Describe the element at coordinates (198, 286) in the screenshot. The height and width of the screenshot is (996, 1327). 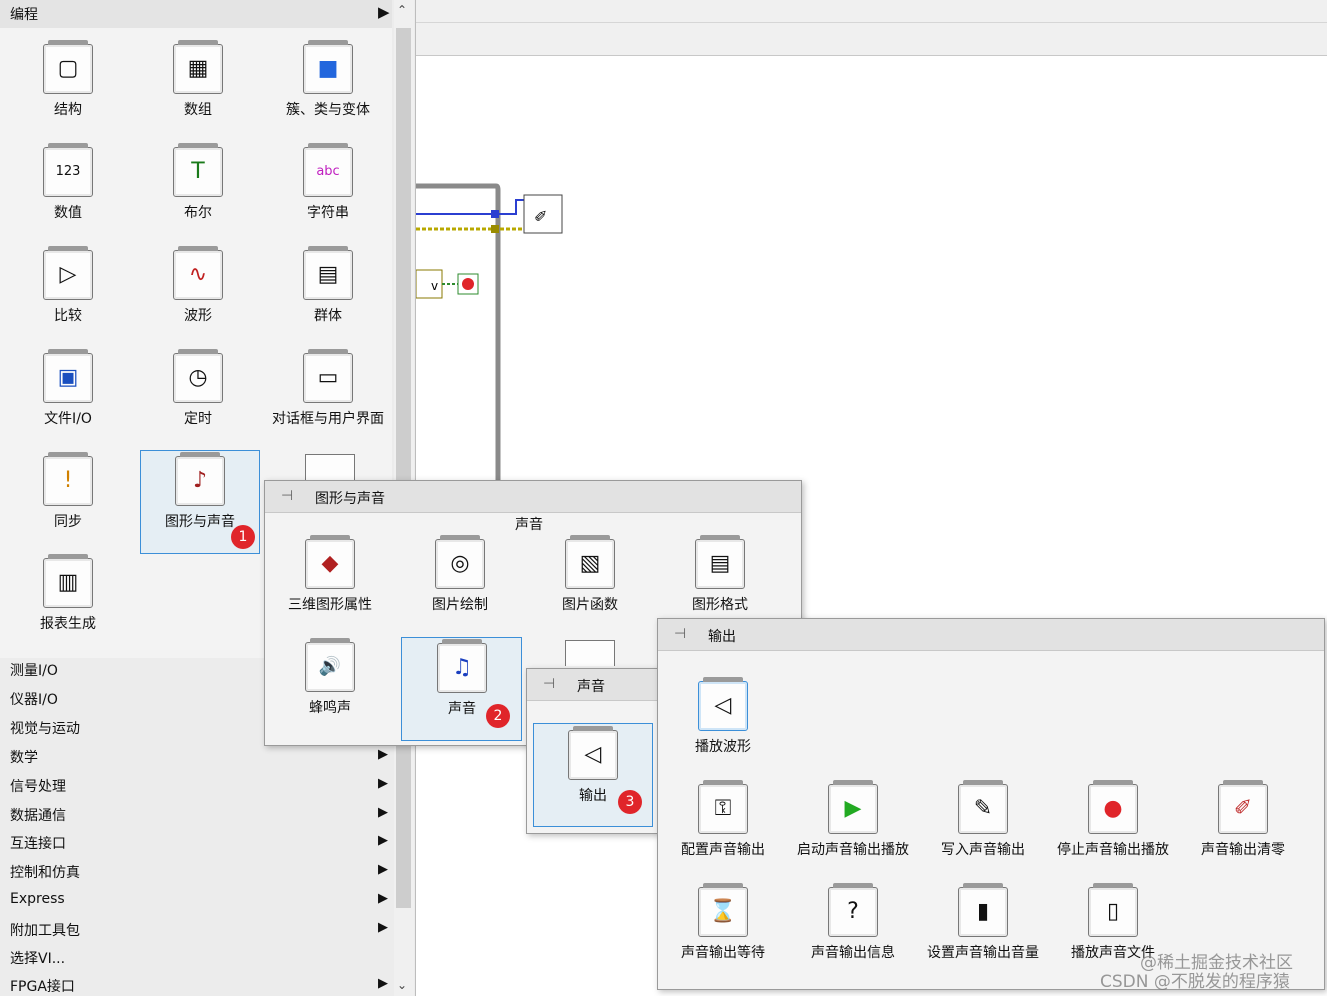
I see `palette-item-waveform: ∿ 波形` at that location.